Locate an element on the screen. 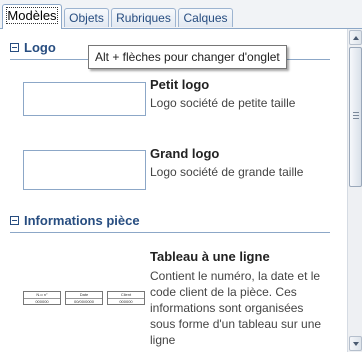 This screenshot has width=362, height=352. tab-strip: Modèles Objets Rubriques Calques is located at coordinates (181, 14).